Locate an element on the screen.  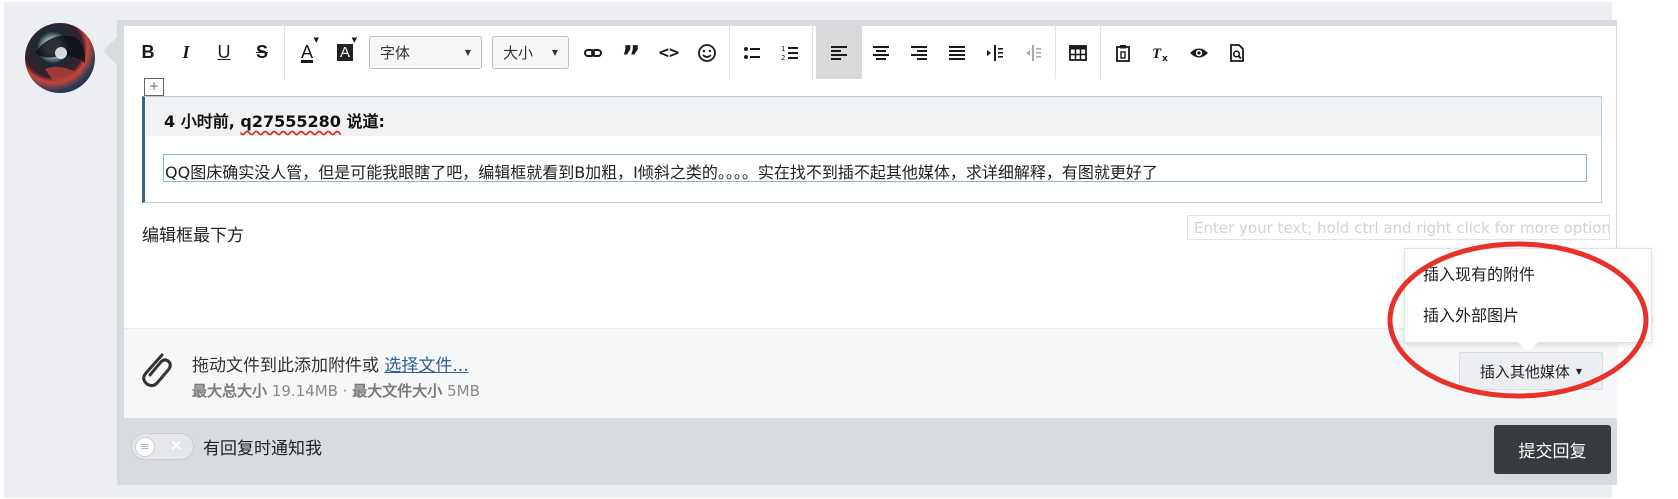
text-color-icon: A is located at coordinates (306, 52).